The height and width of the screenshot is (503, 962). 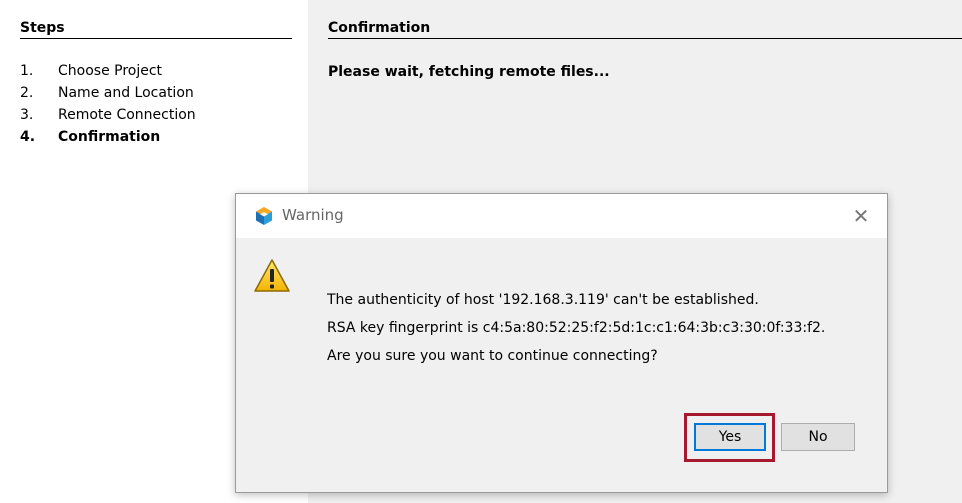 What do you see at coordinates (127, 115) in the screenshot?
I see `step-label: Remote Connection` at bounding box center [127, 115].